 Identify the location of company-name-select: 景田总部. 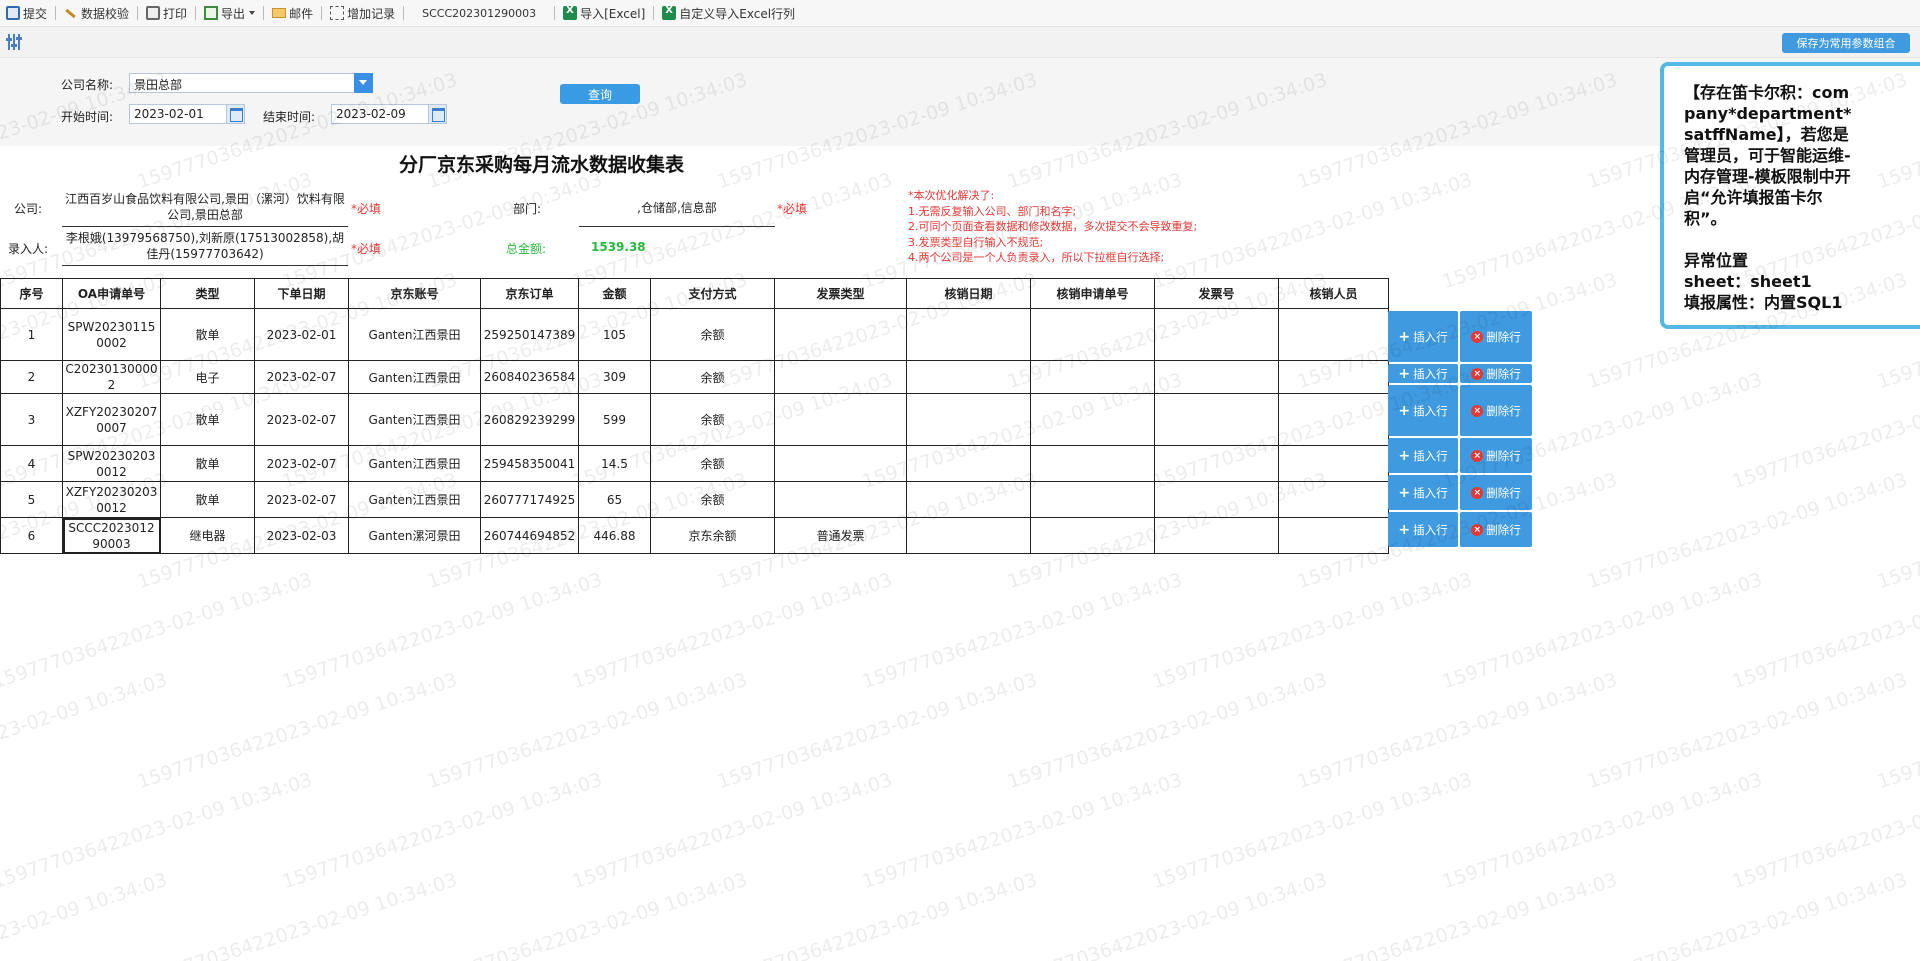
(251, 83).